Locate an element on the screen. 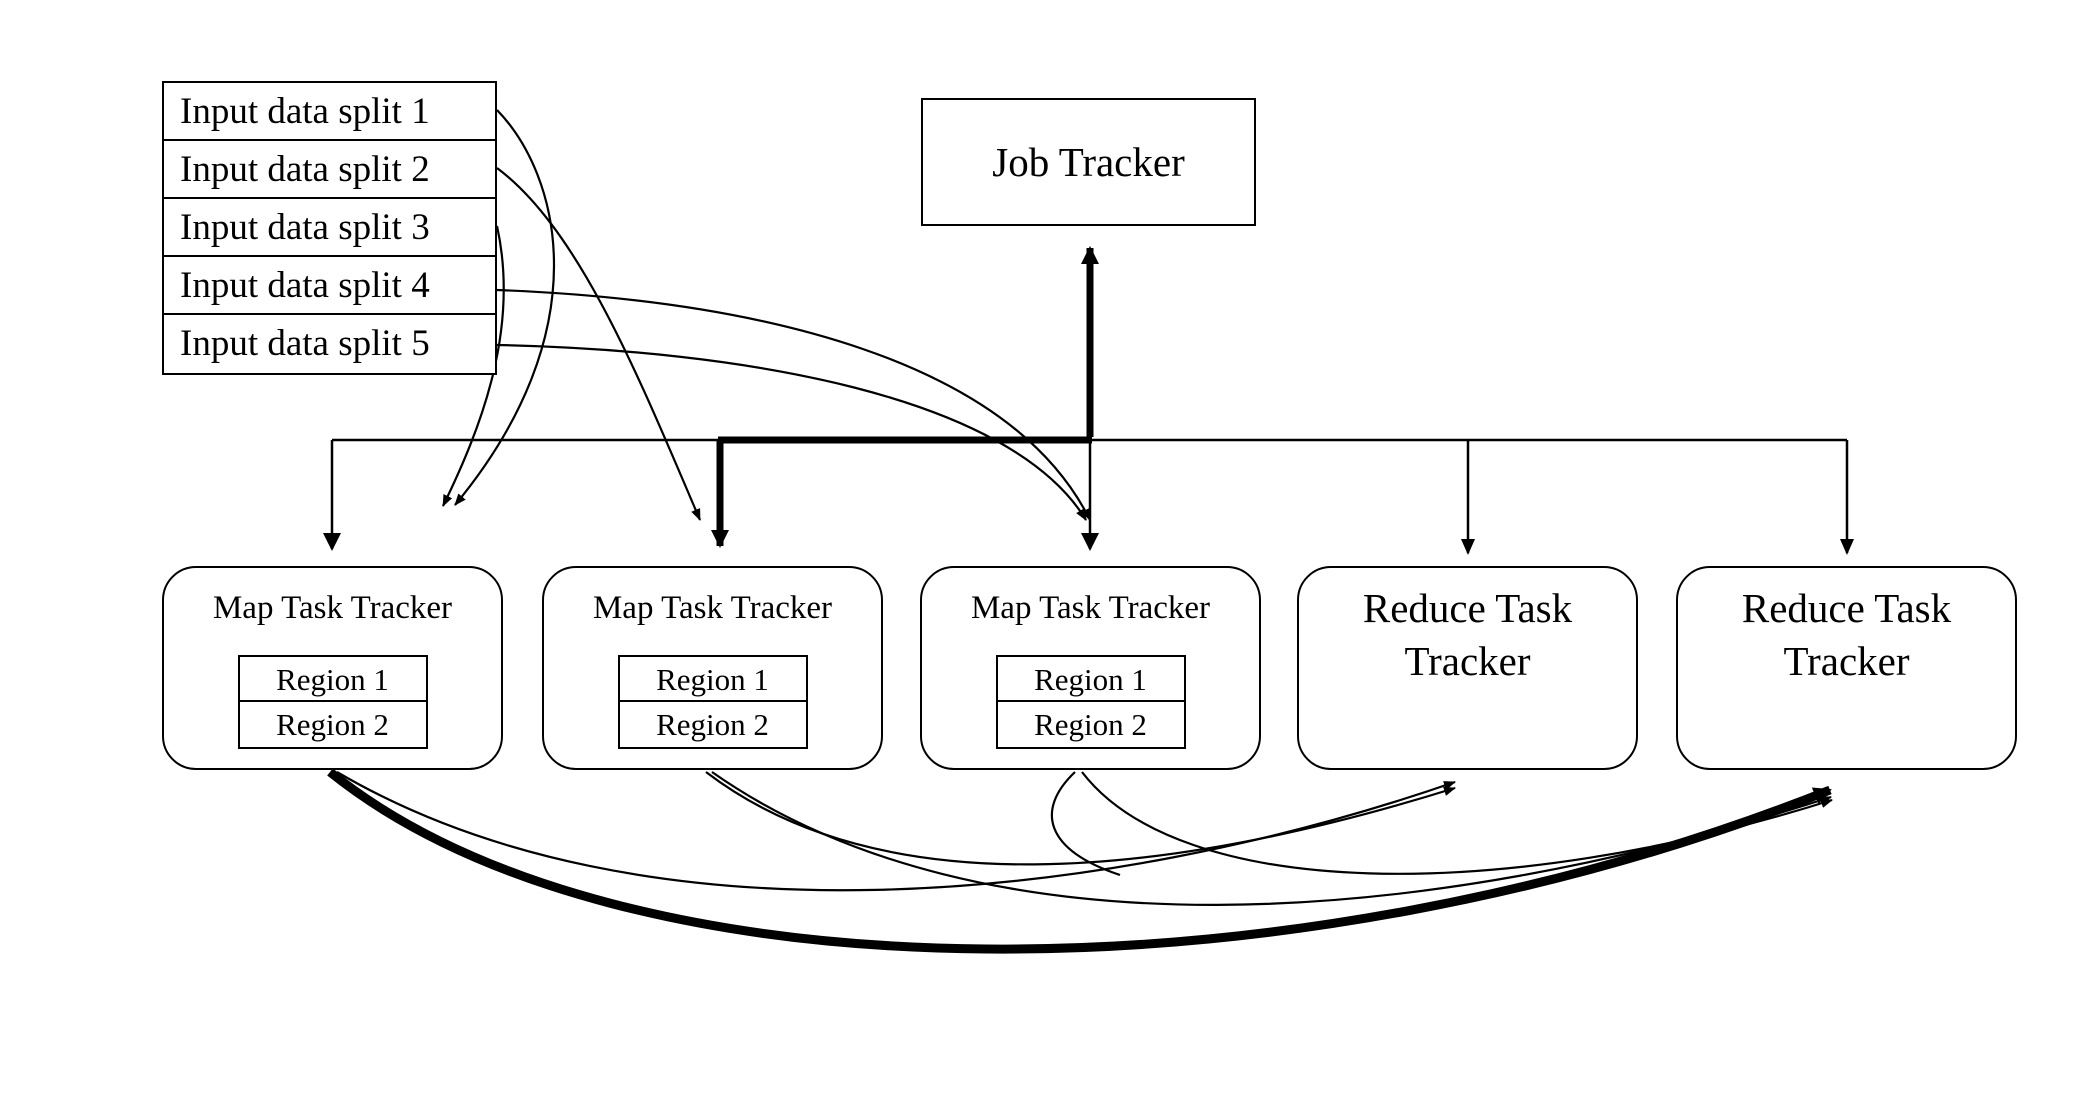 The height and width of the screenshot is (1104, 2085). map-task-tracker-3: Map Task Tracker Region 1 Region 2 is located at coordinates (1090, 668).